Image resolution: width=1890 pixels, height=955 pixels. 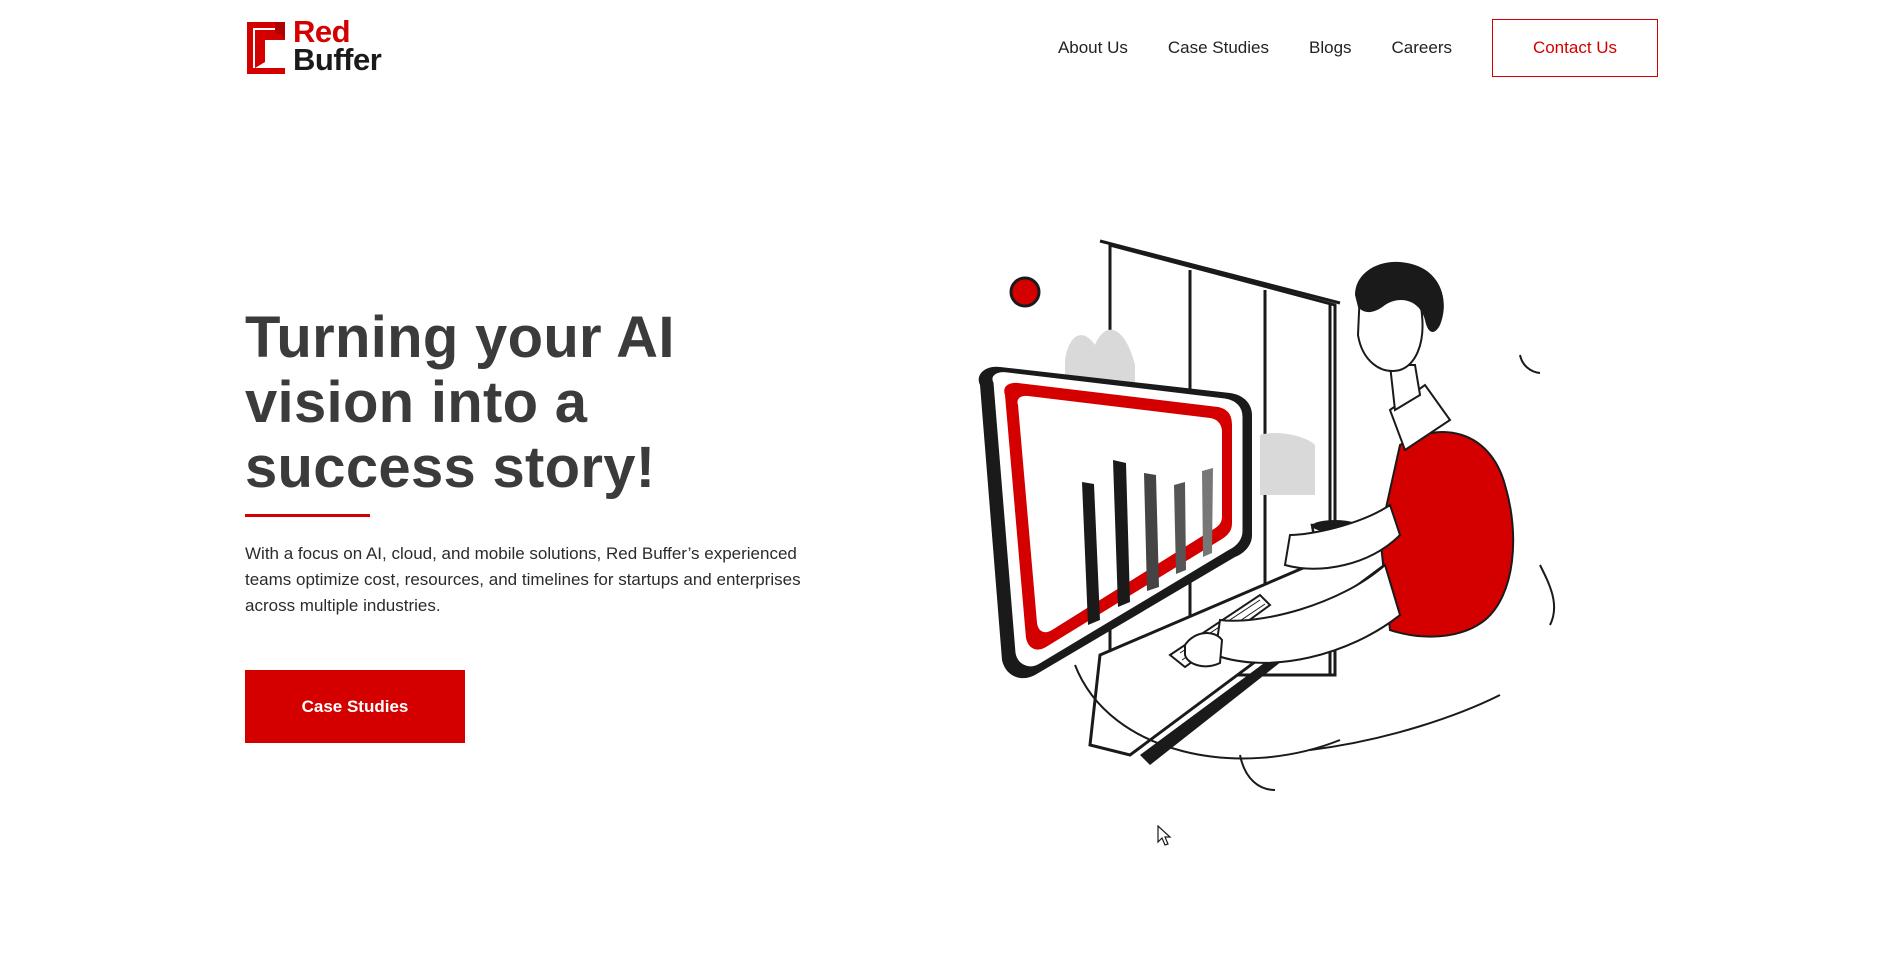 I want to click on logo: Red Buffer, so click(x=313, y=46).